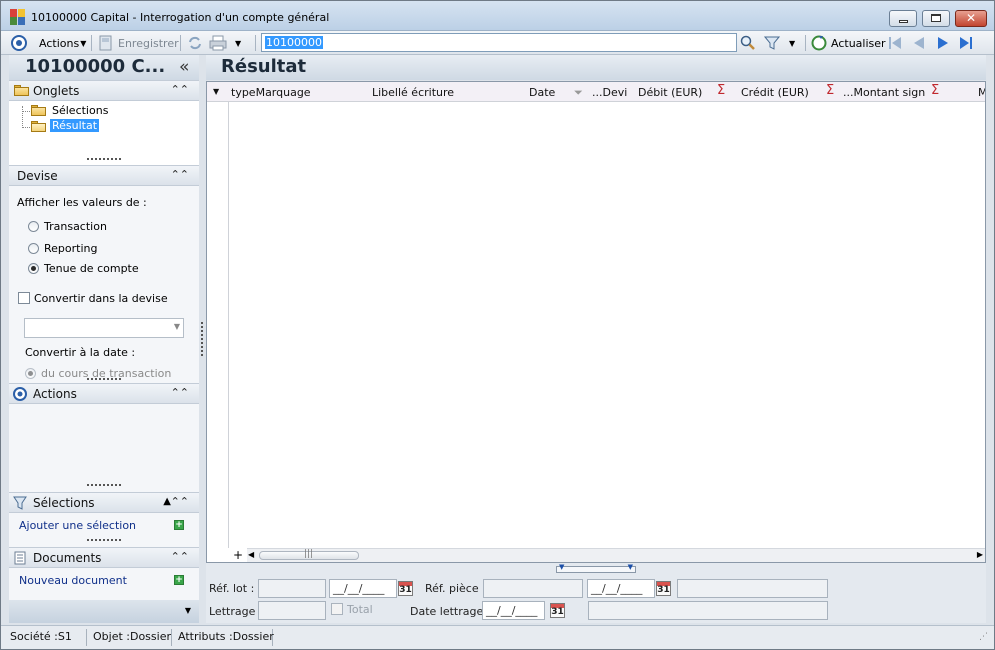  What do you see at coordinates (19, 43) in the screenshot?
I see `actions-target-icon` at bounding box center [19, 43].